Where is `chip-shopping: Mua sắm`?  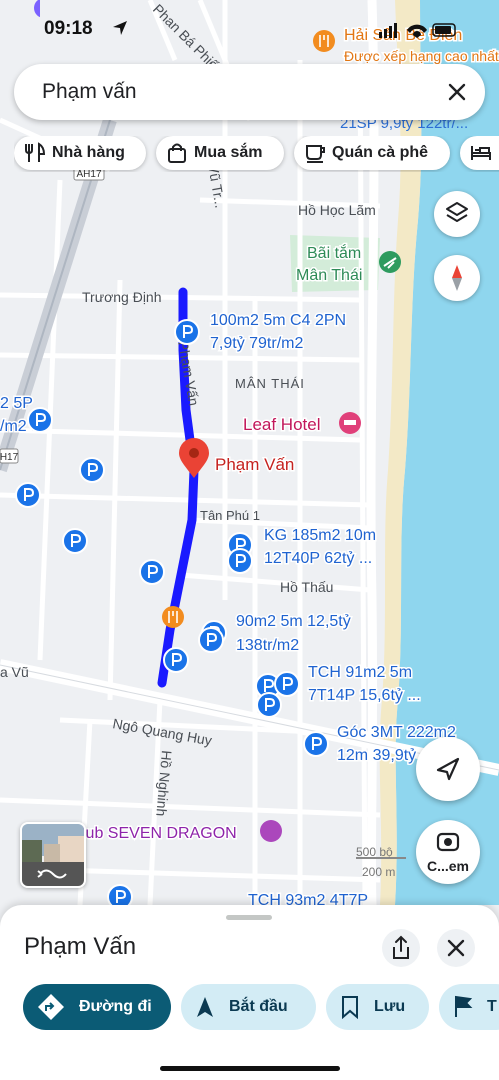
chip-shopping: Mua sắm is located at coordinates (220, 153).